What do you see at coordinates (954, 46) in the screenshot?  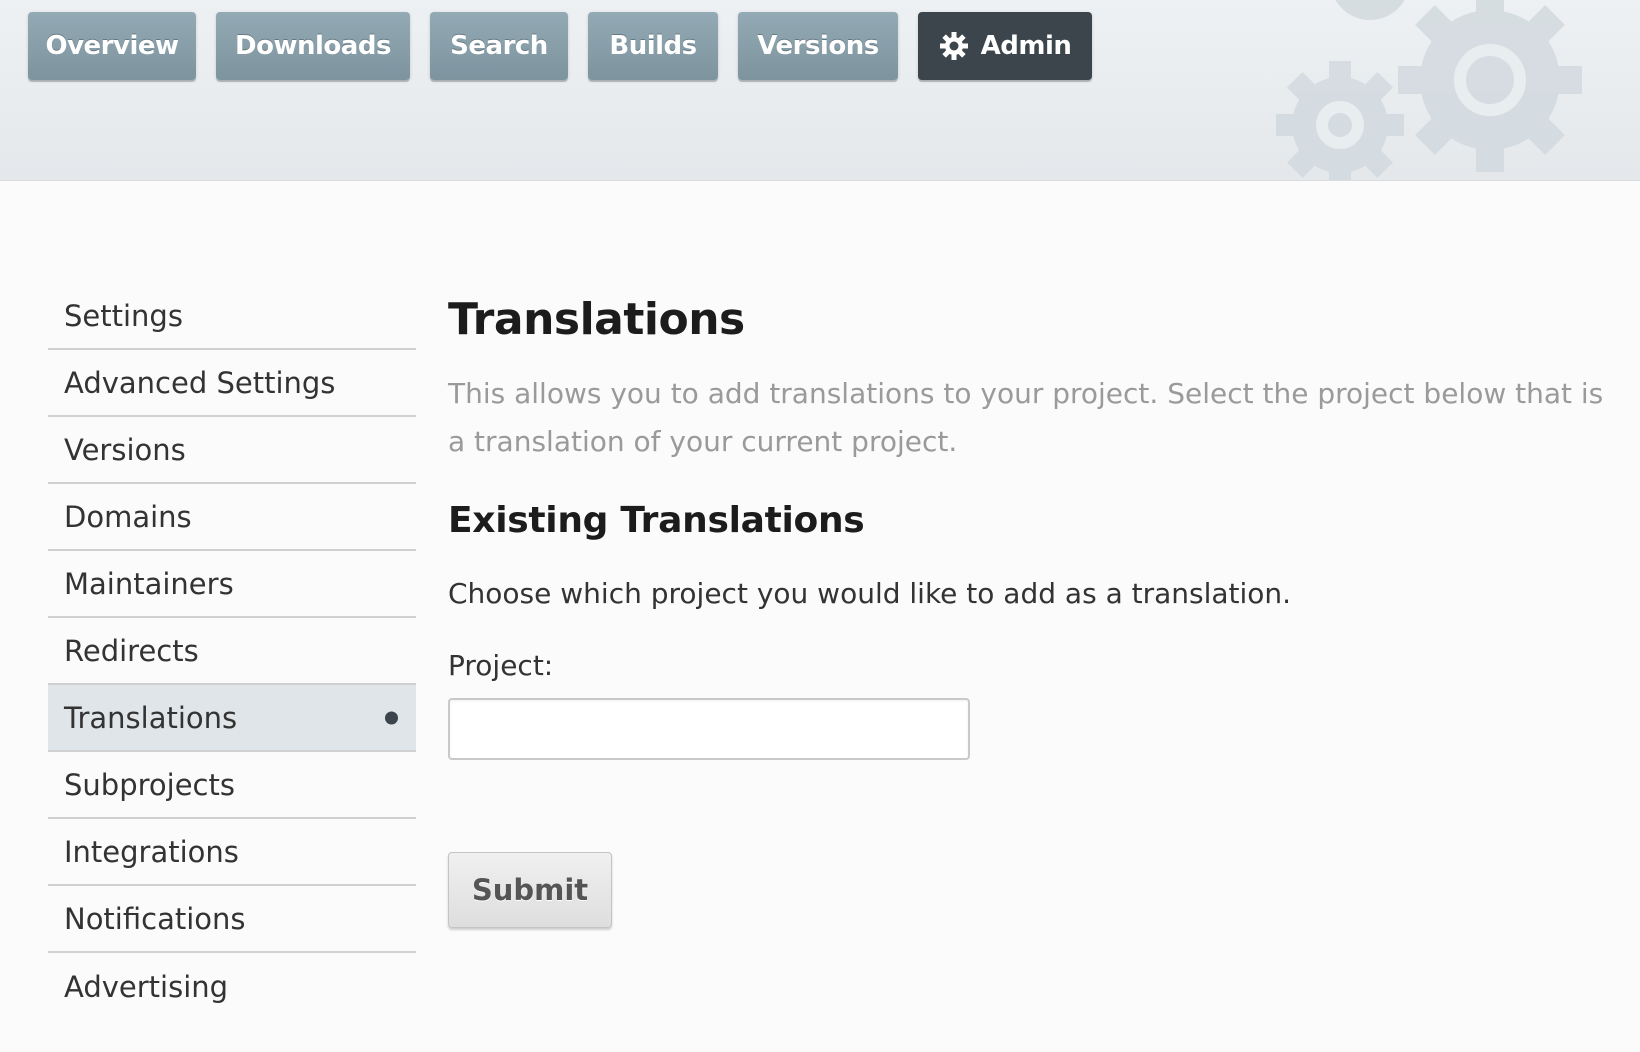 I see `gear-icon` at bounding box center [954, 46].